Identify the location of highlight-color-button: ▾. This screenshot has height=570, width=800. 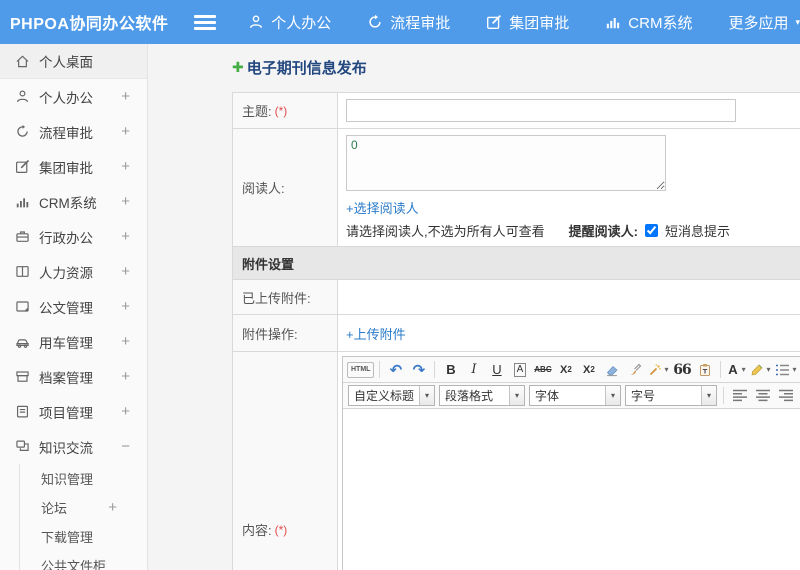
(760, 369).